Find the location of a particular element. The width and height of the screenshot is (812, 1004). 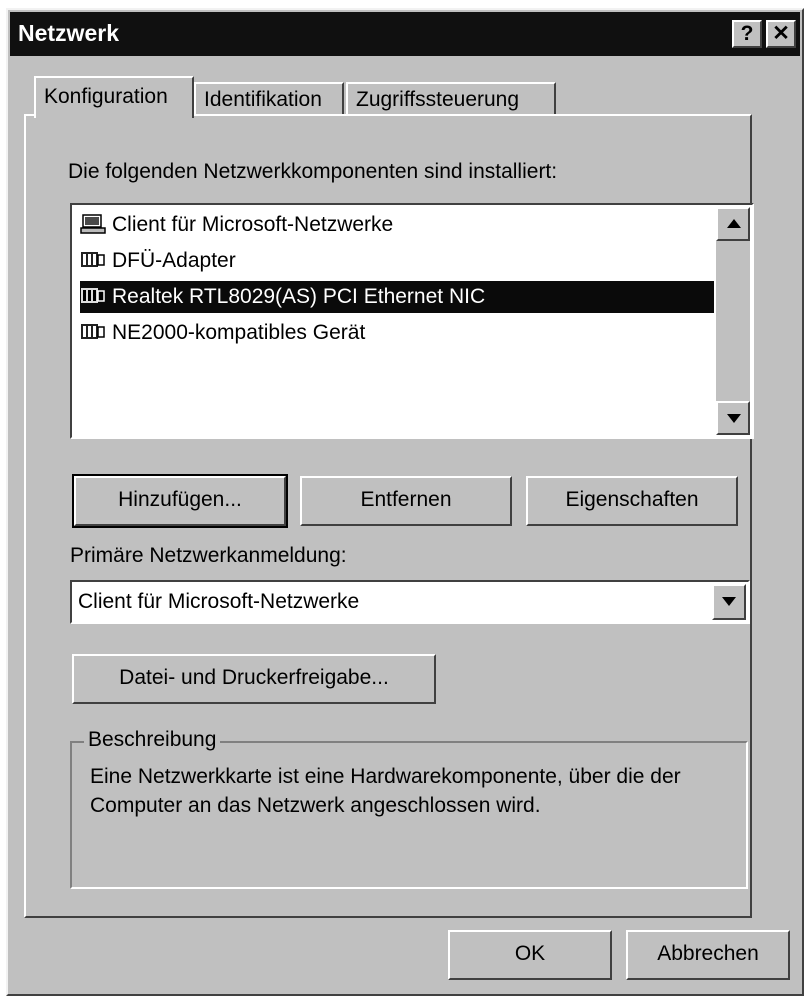

close-icon: ✕ is located at coordinates (781, 33).